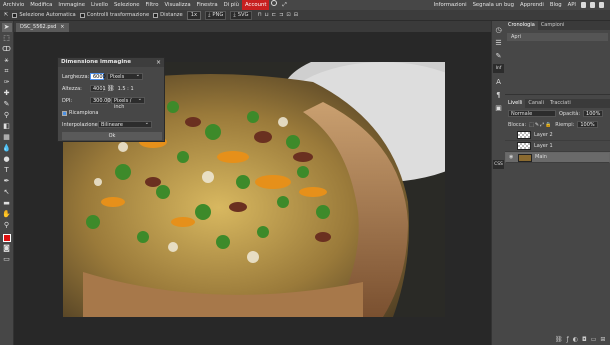 The width and height of the screenshot is (610, 345). Describe the element at coordinates (560, 103) in the screenshot. I see `tab-paths: Tracciati` at that location.